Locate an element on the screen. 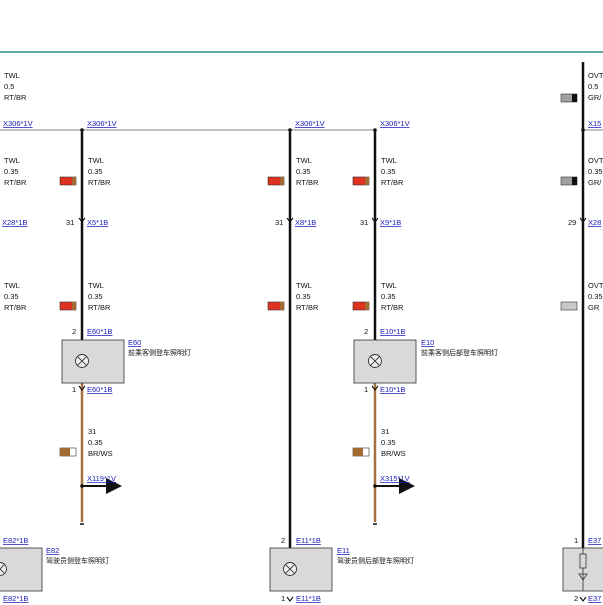  connector-link-e37-bottom: E37 is located at coordinates (594, 598).